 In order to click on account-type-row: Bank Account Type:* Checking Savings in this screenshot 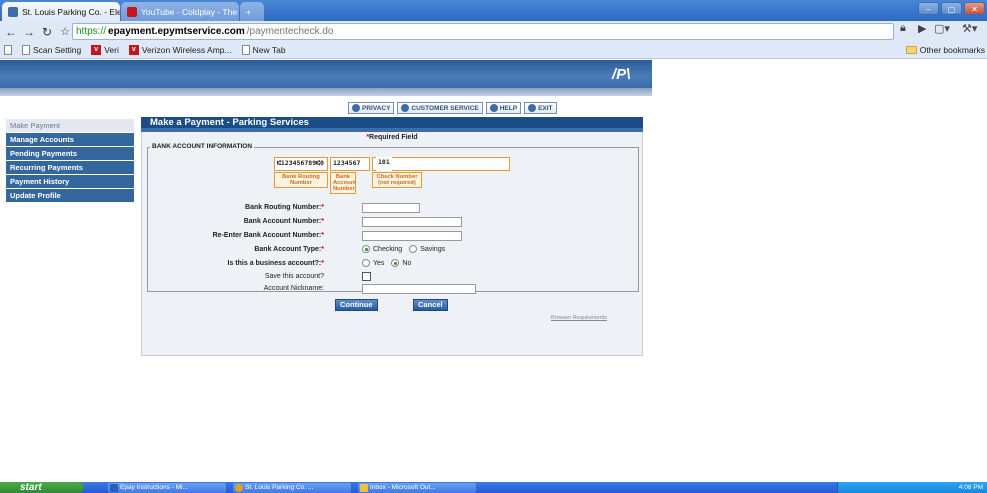, I will do `click(393, 250)`.